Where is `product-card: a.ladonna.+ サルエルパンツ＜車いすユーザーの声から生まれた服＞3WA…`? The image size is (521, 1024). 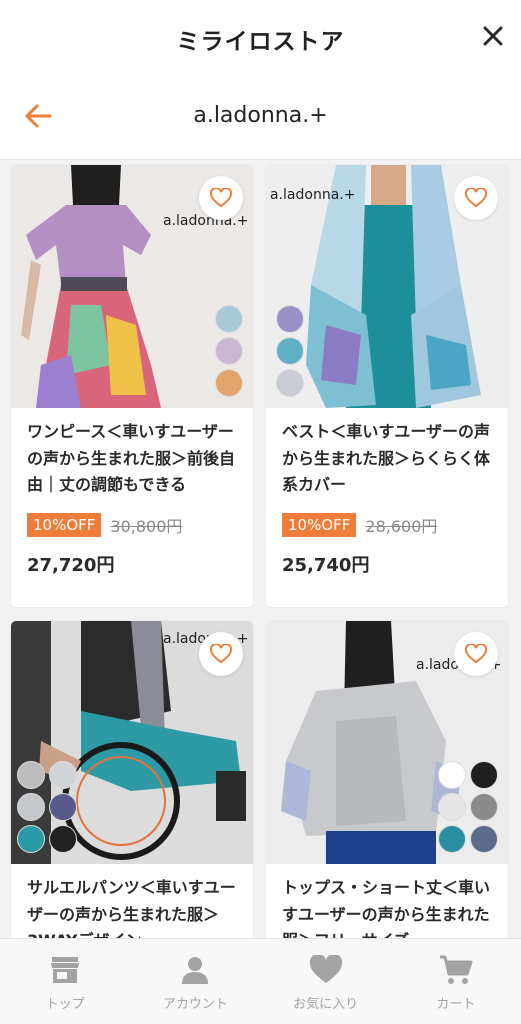
product-card: a.ladonna.+ サルエルパンツ＜車いすユーザーの声から生まれた服＞3WA… is located at coordinates (132, 779).